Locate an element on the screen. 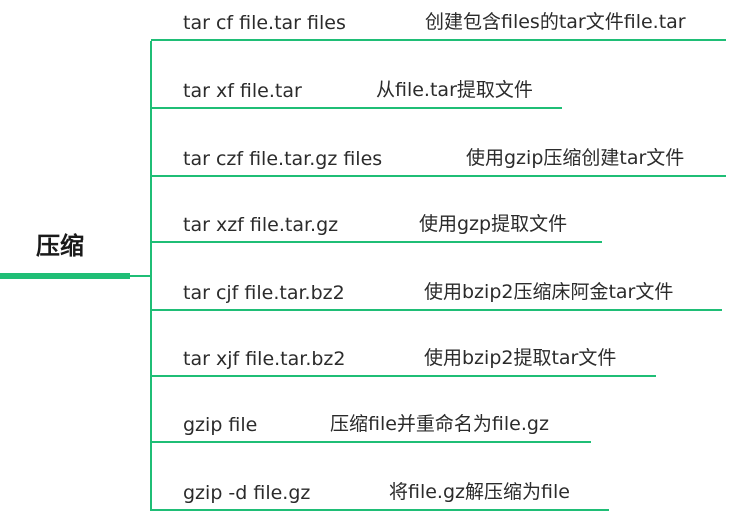  branch-command: tar xf file.tar is located at coordinates (242, 91).